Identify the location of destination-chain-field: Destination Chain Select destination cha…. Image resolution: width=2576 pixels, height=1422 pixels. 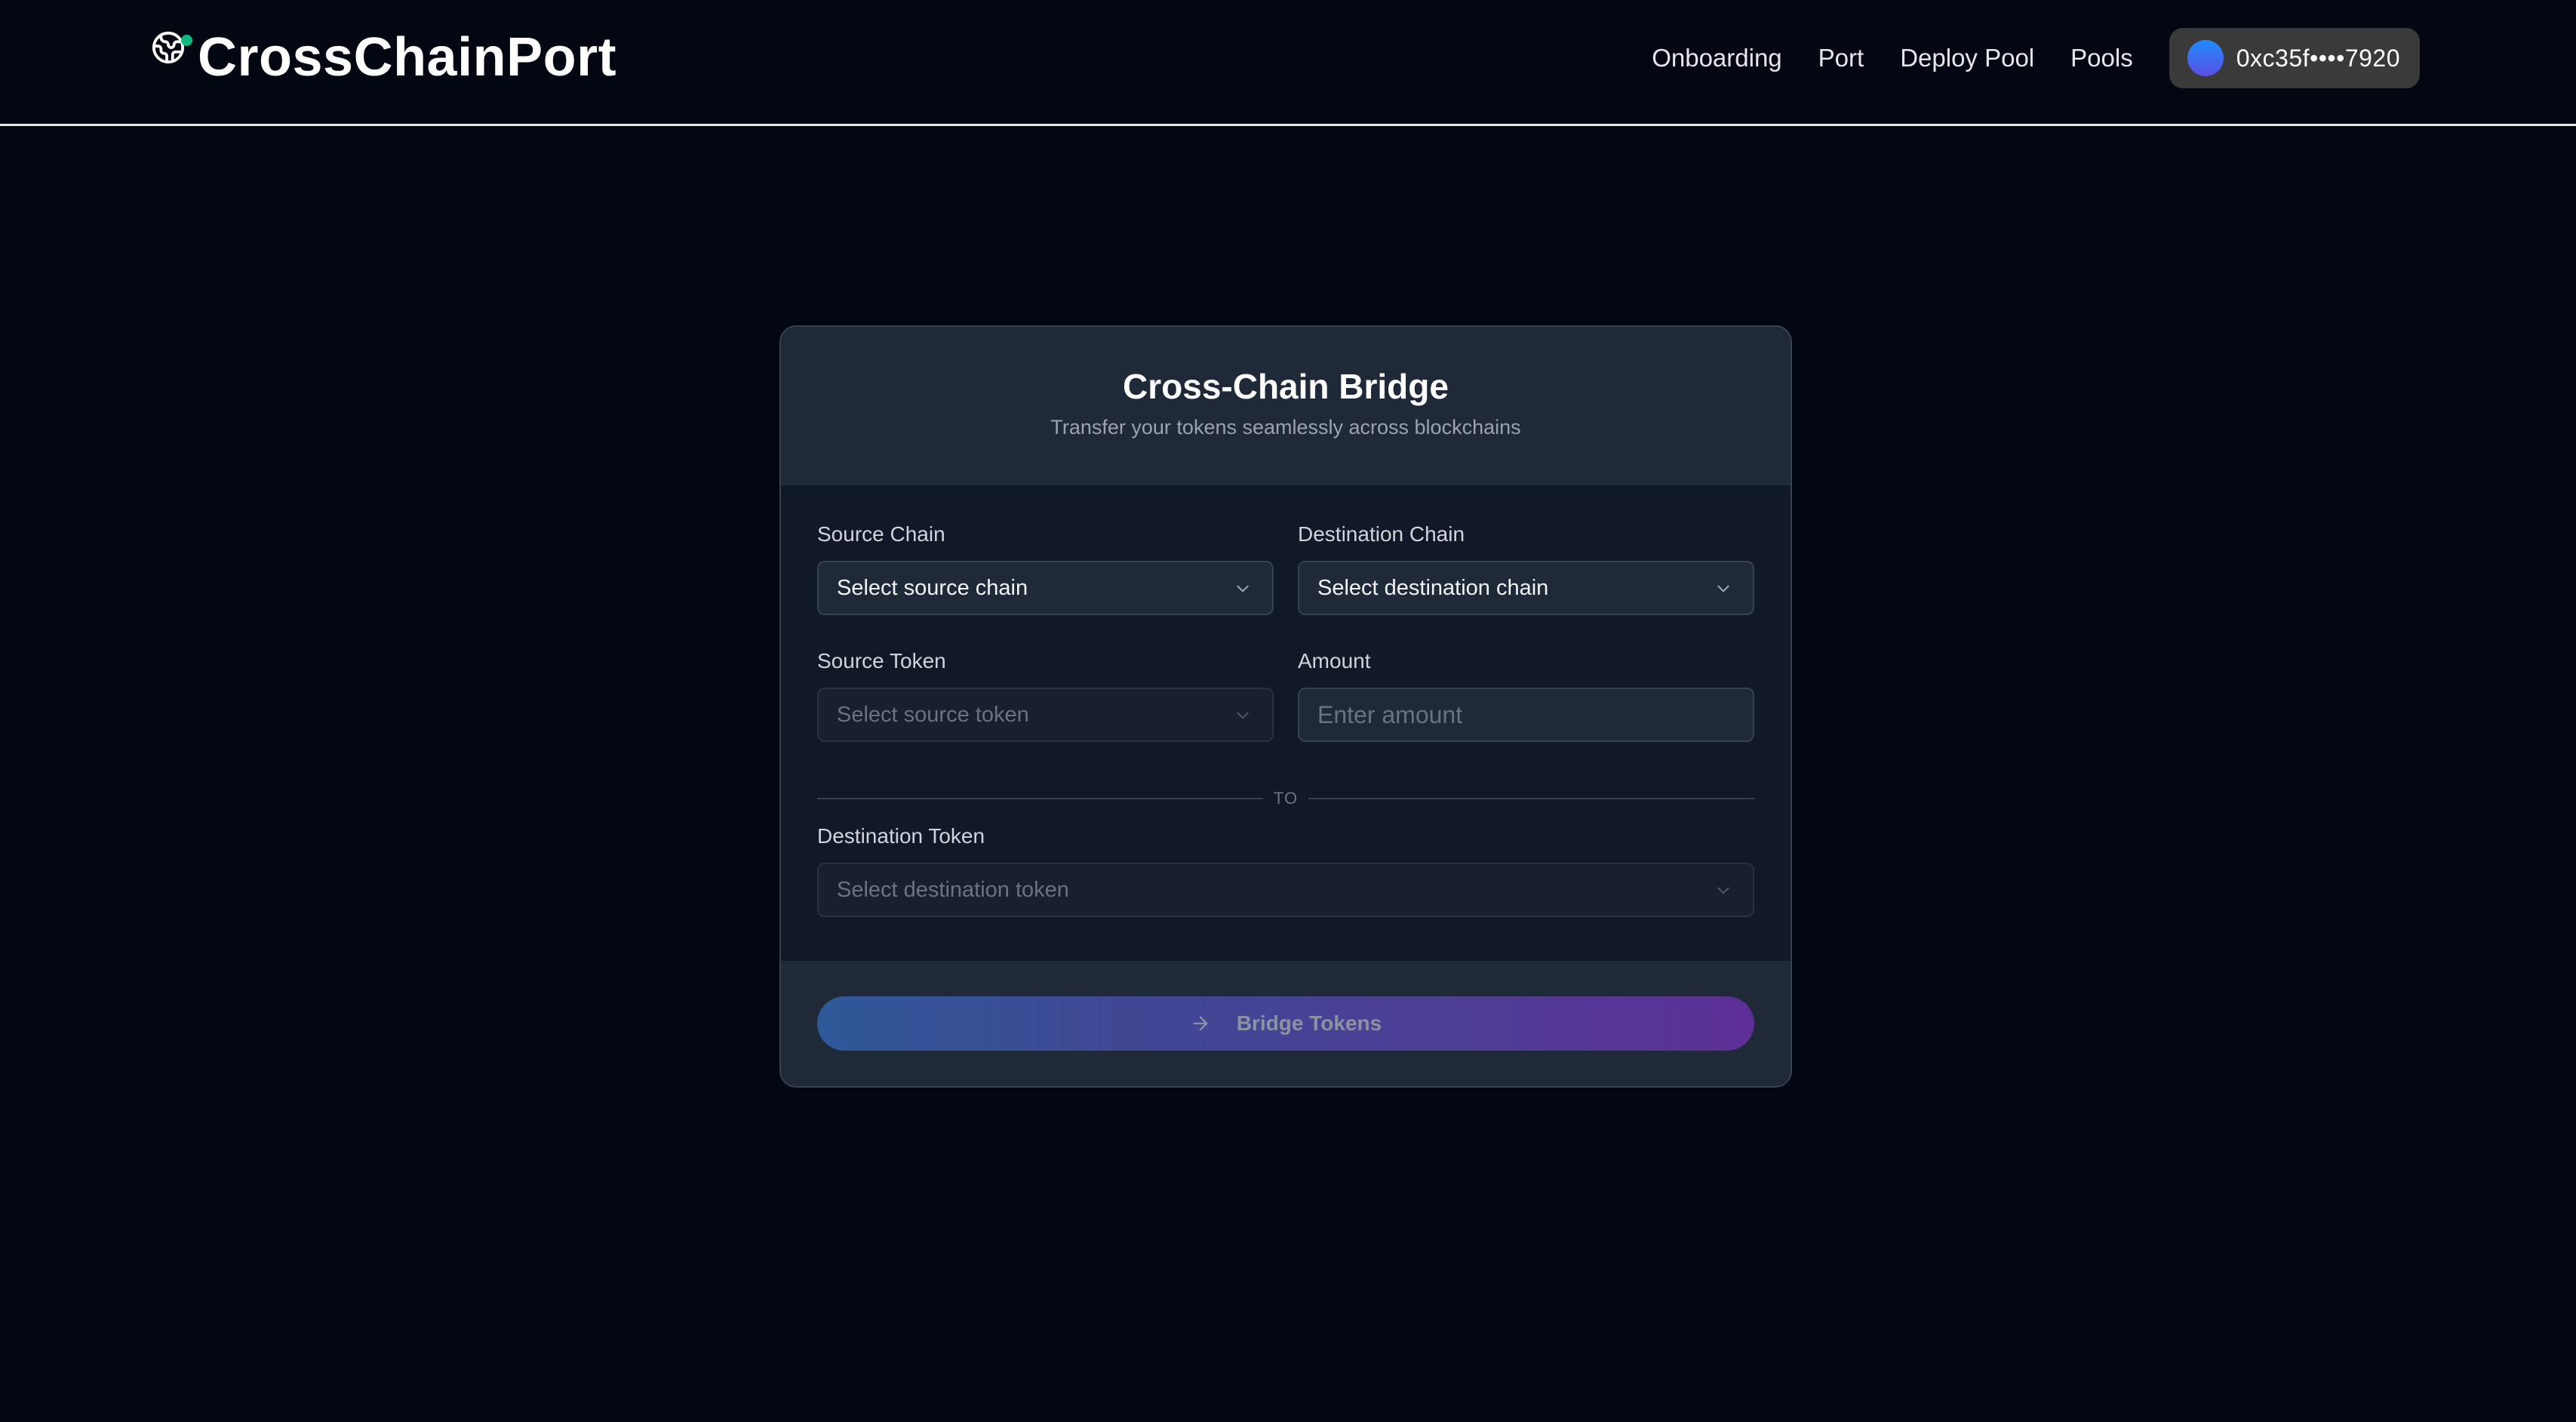
(1526, 568).